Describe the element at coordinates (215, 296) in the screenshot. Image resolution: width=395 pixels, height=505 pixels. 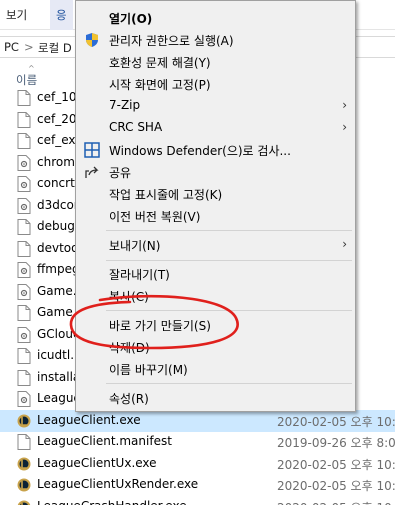
I see `menu-item-copy: 복사(C)` at that location.